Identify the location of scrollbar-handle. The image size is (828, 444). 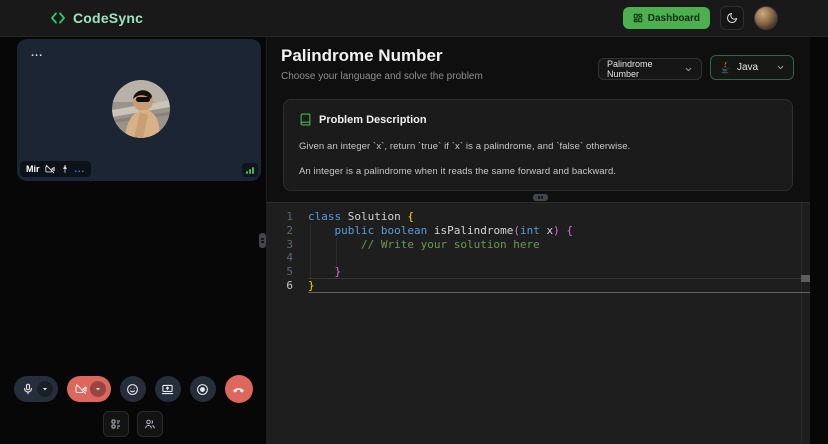
(805, 278).